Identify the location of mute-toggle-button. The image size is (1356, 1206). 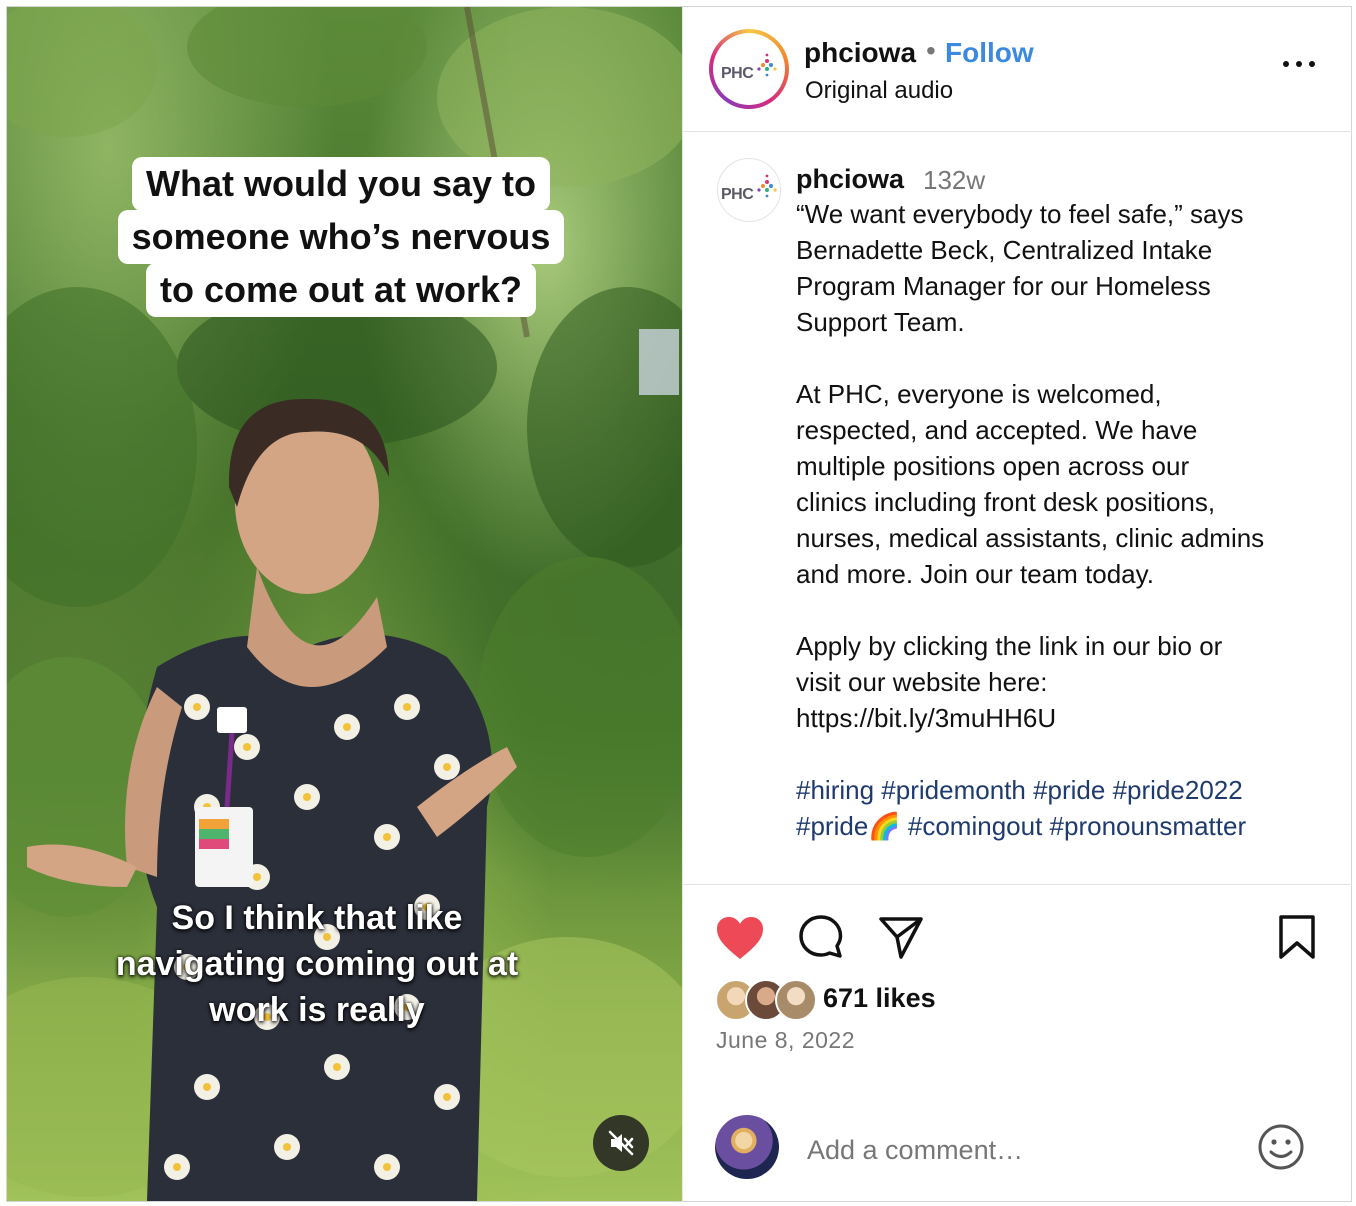
(621, 1143).